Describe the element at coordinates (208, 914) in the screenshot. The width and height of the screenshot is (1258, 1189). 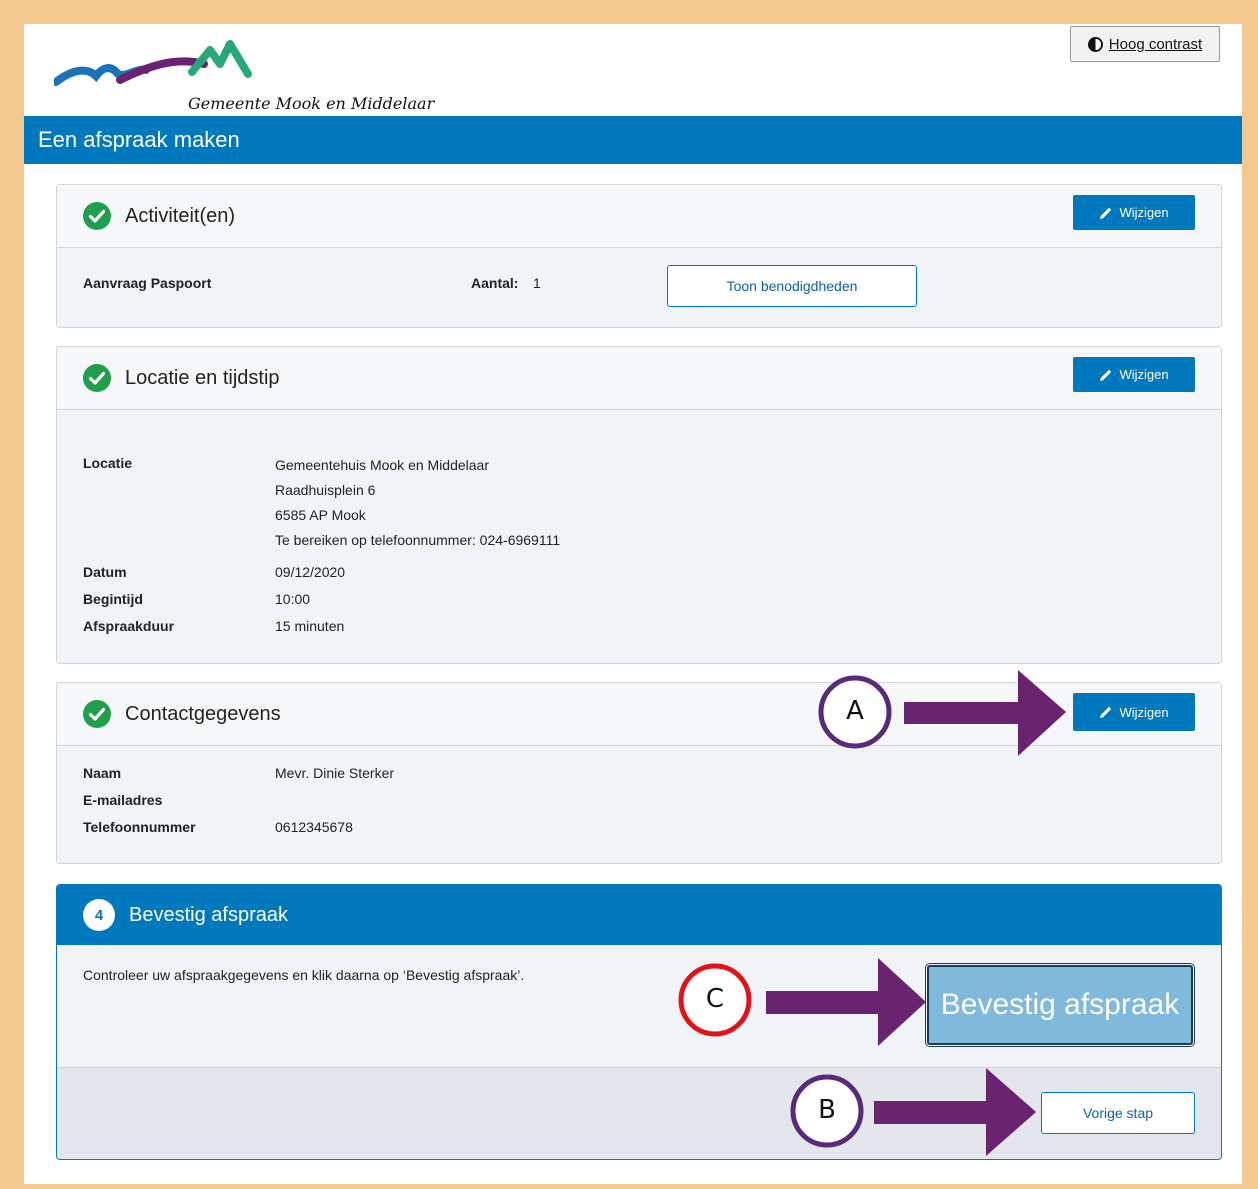
I see `confirm-title: Bevestig afspraak` at that location.